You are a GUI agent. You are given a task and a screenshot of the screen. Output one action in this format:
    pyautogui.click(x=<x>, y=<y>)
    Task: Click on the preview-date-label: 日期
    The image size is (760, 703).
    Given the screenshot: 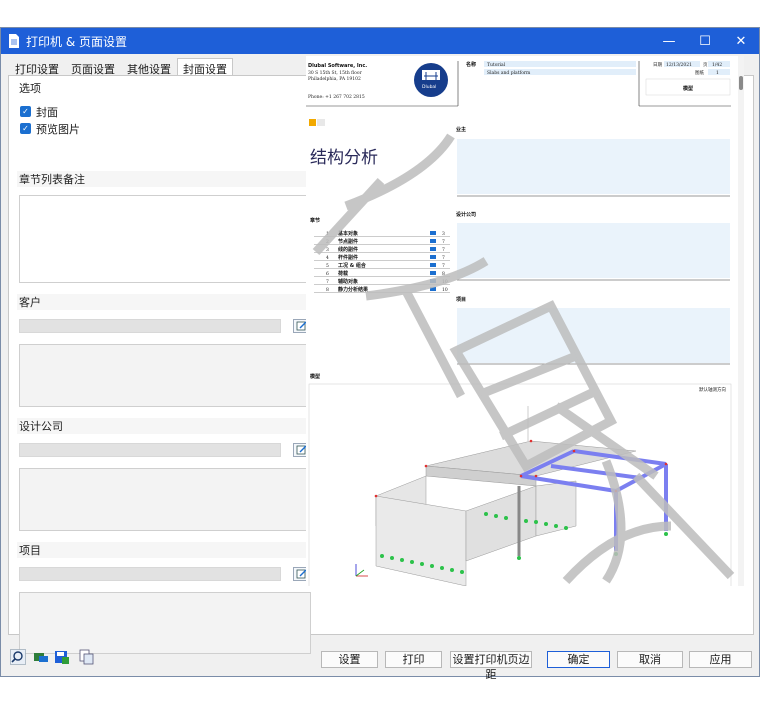 What is the action you would take?
    pyautogui.click(x=657, y=65)
    